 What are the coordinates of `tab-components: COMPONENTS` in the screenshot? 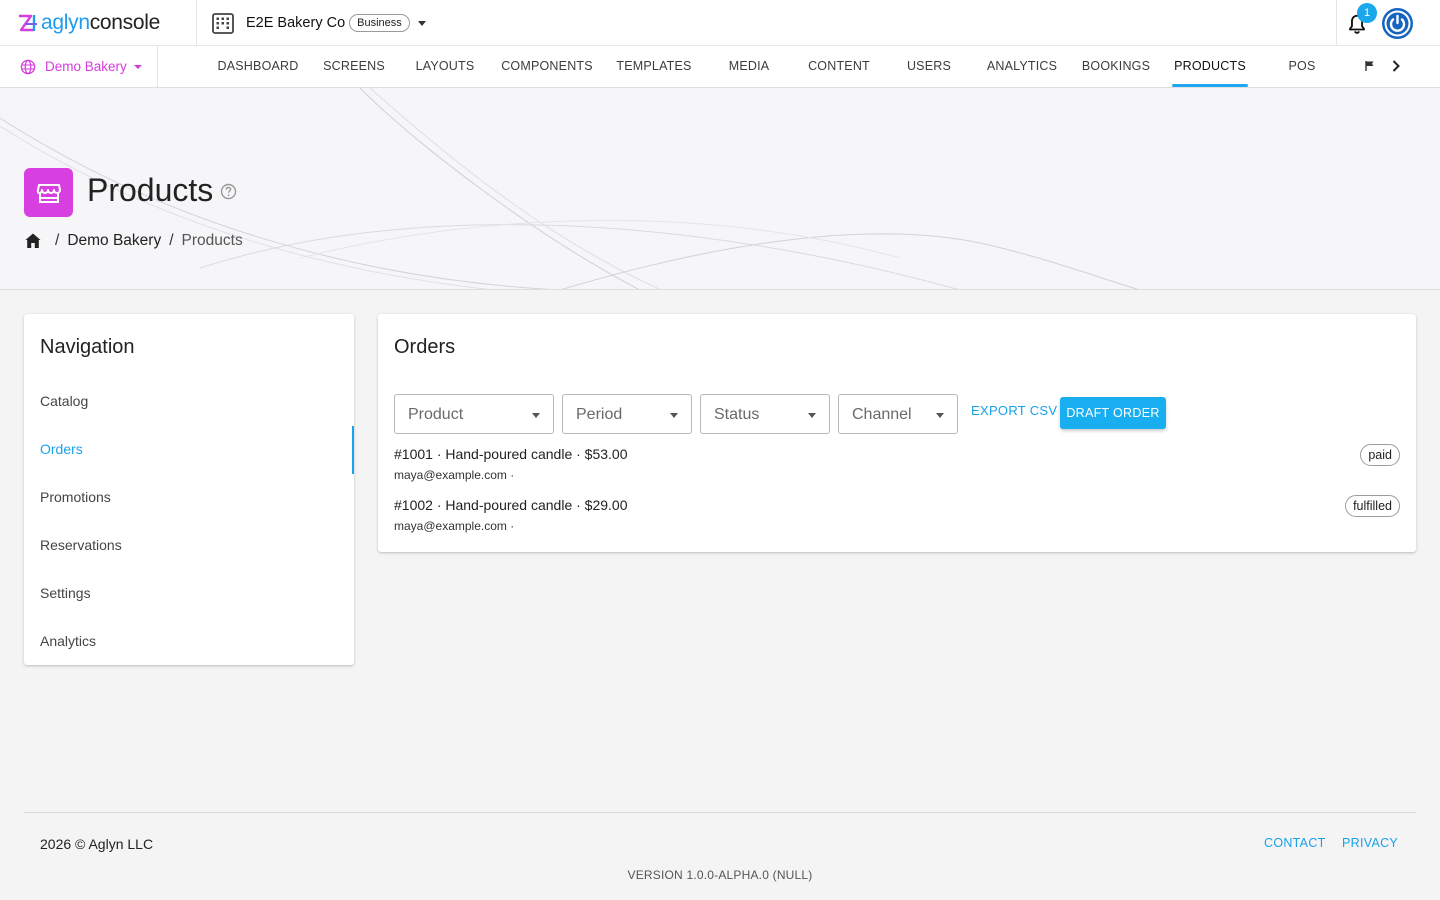 It's located at (547, 66).